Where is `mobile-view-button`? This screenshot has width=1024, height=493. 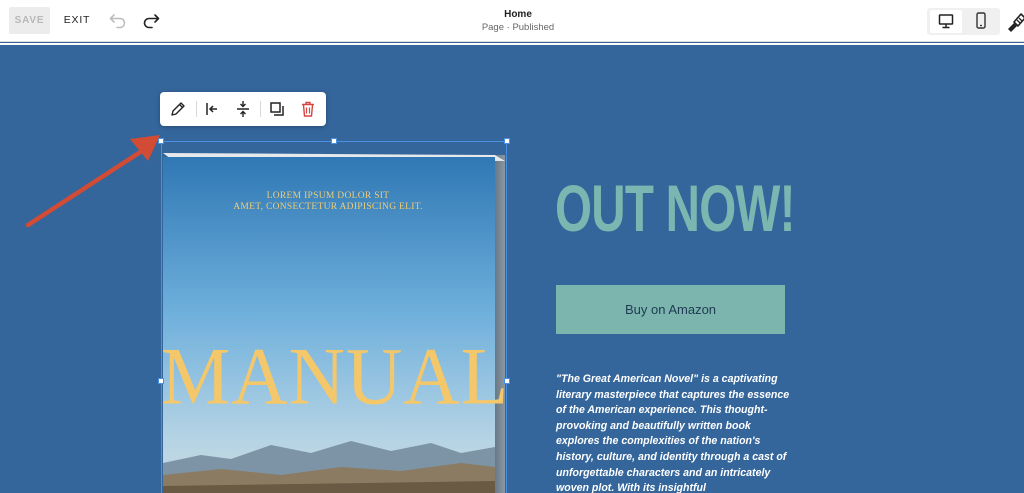 mobile-view-button is located at coordinates (981, 21).